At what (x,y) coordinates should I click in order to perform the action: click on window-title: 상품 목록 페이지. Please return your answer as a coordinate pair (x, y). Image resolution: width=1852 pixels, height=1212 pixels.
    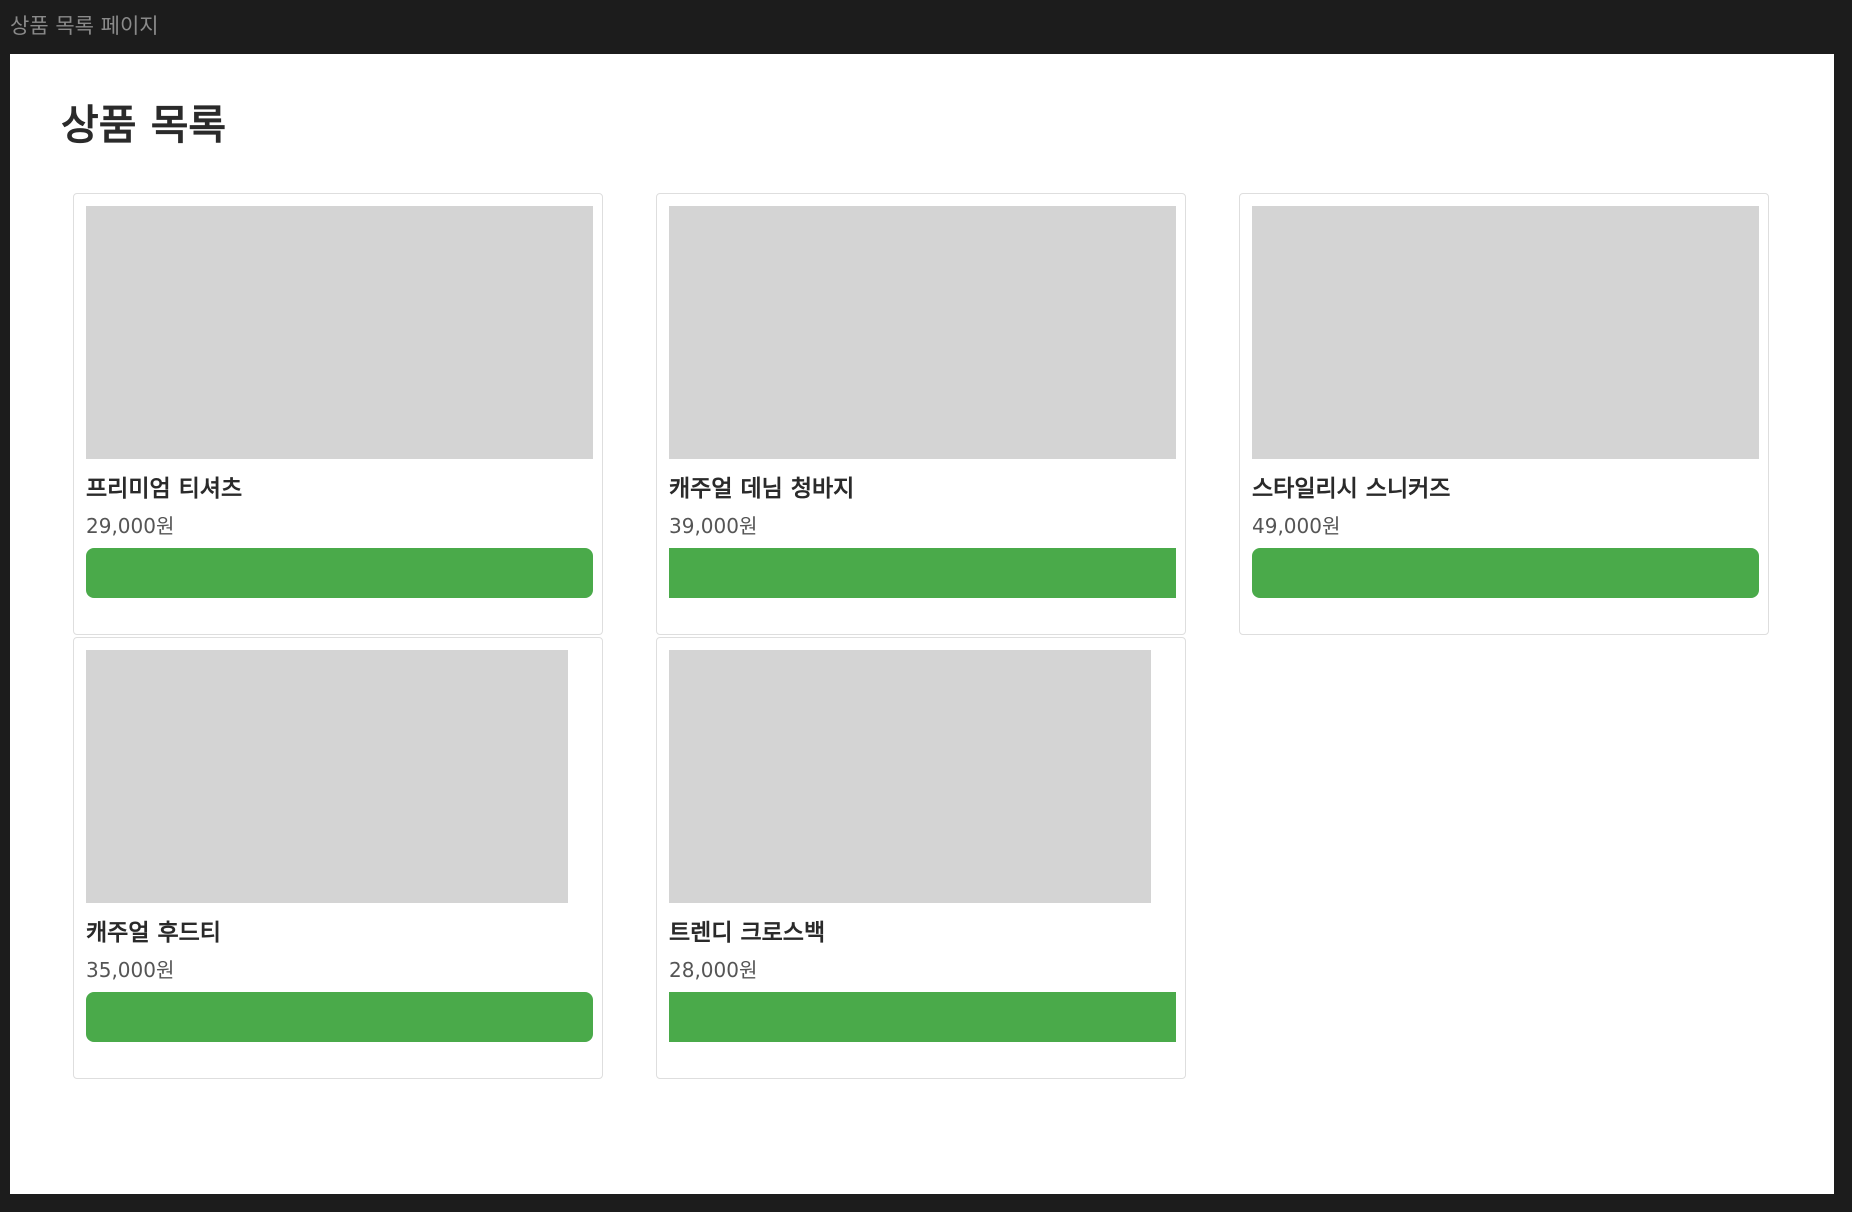
    Looking at the image, I should click on (84, 26).